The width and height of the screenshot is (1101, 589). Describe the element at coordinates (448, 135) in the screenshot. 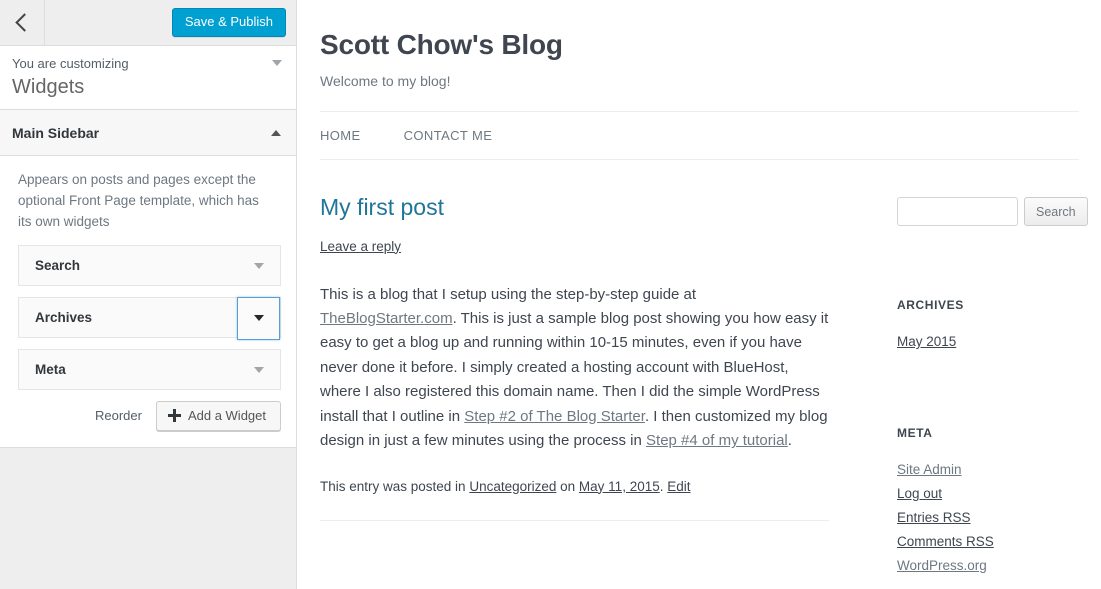

I see `nav-item-contact-me: CONTACT ME` at that location.